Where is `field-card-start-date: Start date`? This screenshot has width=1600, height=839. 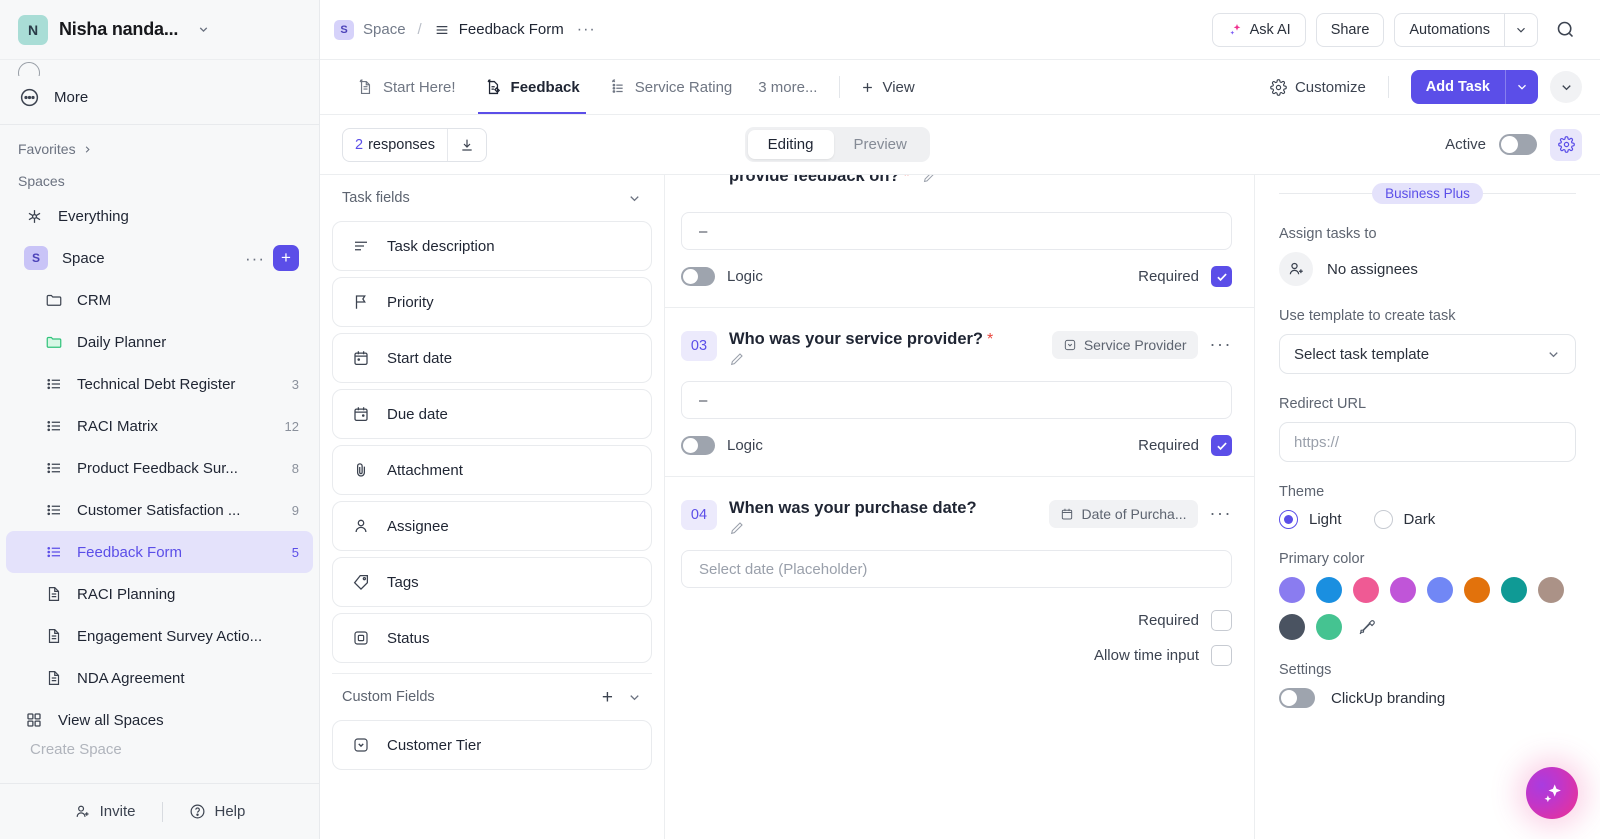
field-card-start-date: Start date is located at coordinates (492, 358).